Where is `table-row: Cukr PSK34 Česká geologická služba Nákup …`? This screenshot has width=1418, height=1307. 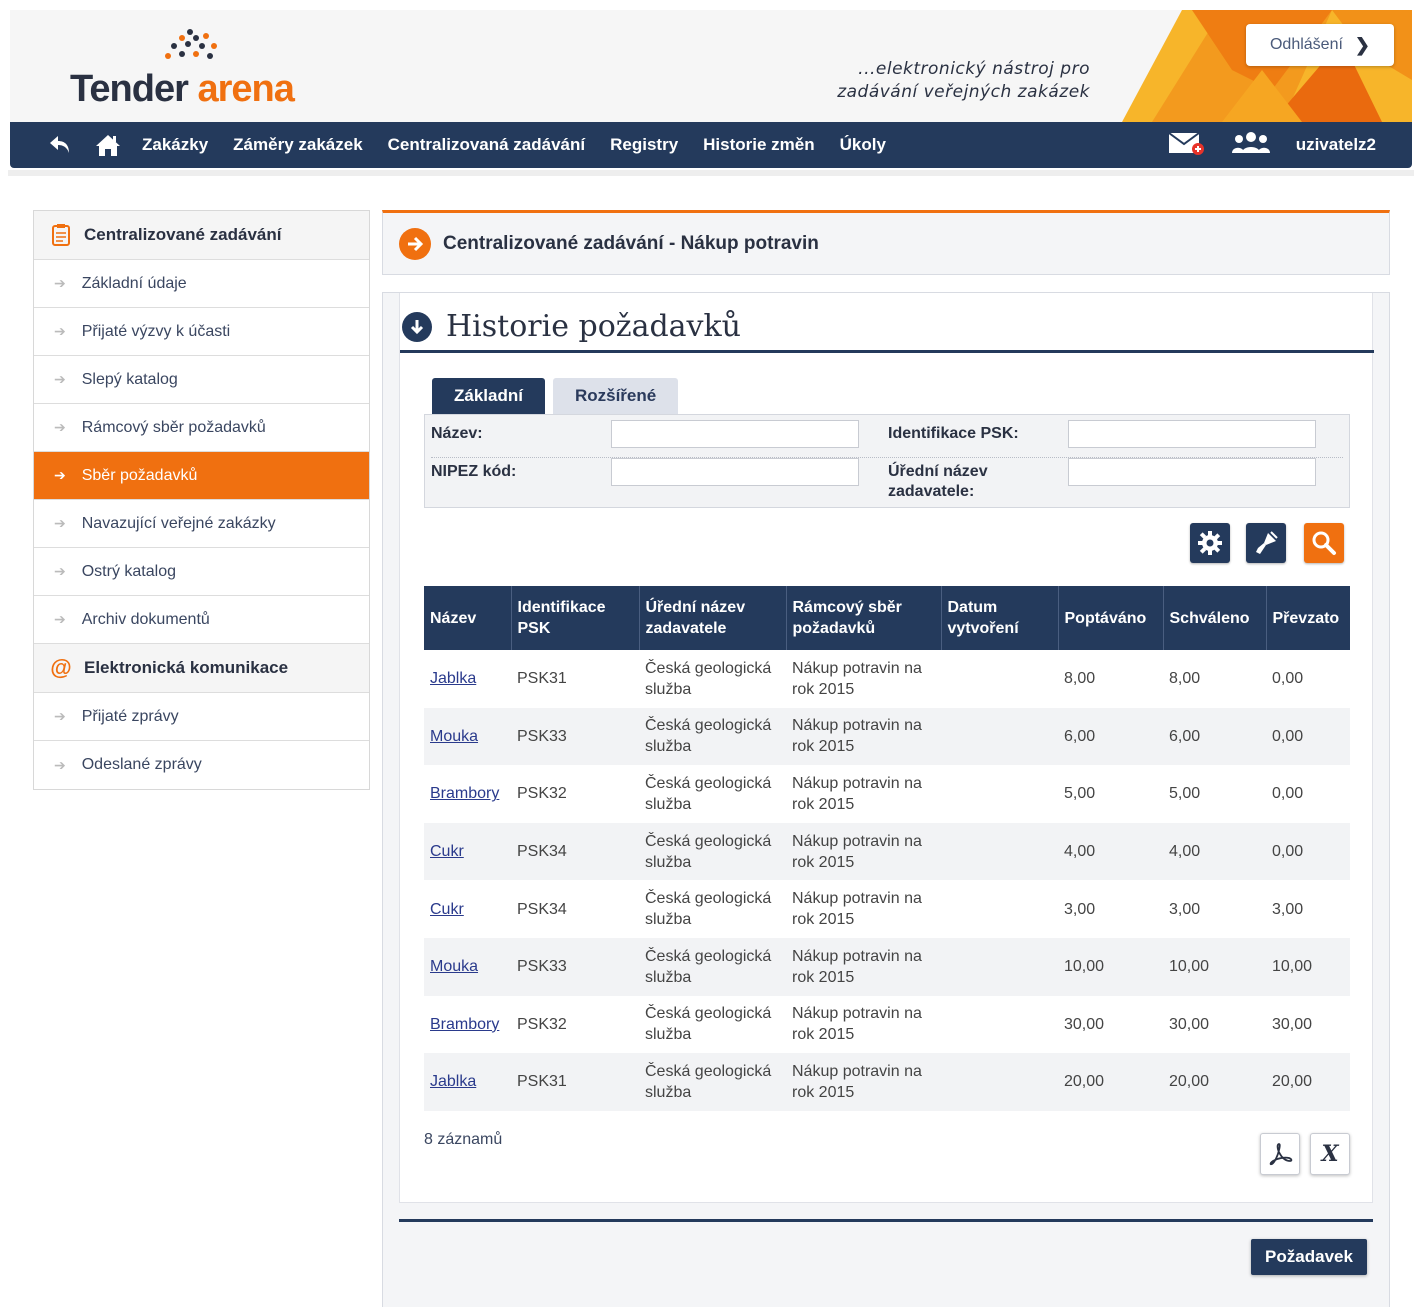
table-row: Cukr PSK34 Česká geologická služba Nákup … is located at coordinates (887, 909).